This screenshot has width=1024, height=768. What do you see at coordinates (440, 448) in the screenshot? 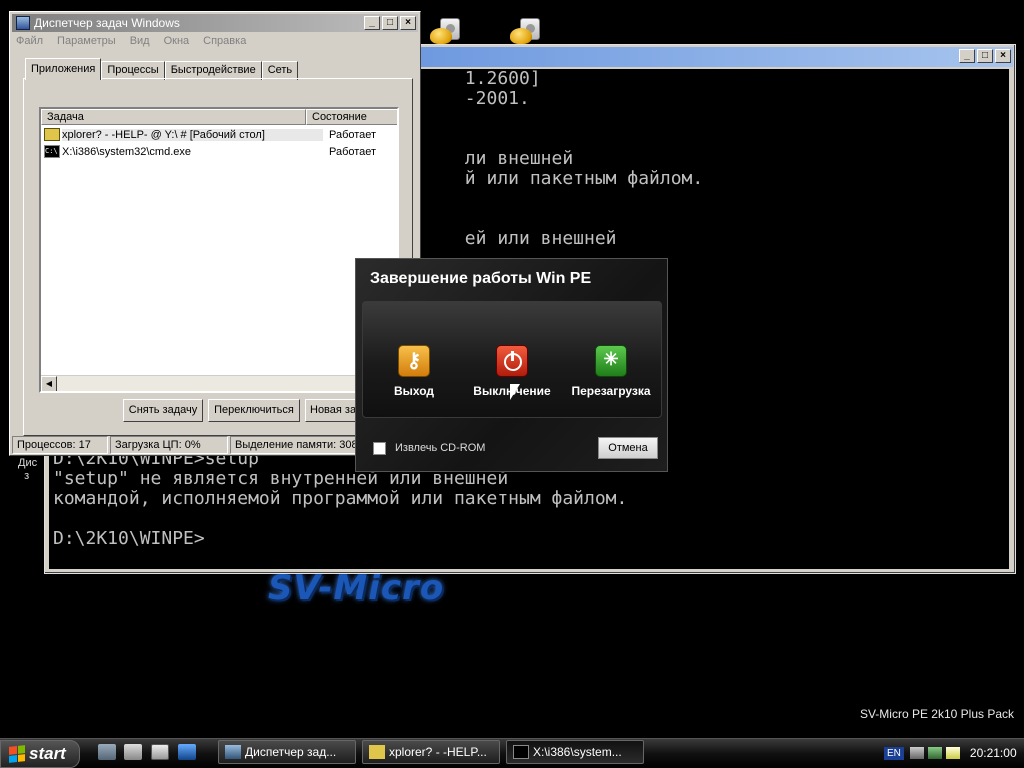
I see `eject-cdrom-label: Извлечь CD-ROM` at bounding box center [440, 448].